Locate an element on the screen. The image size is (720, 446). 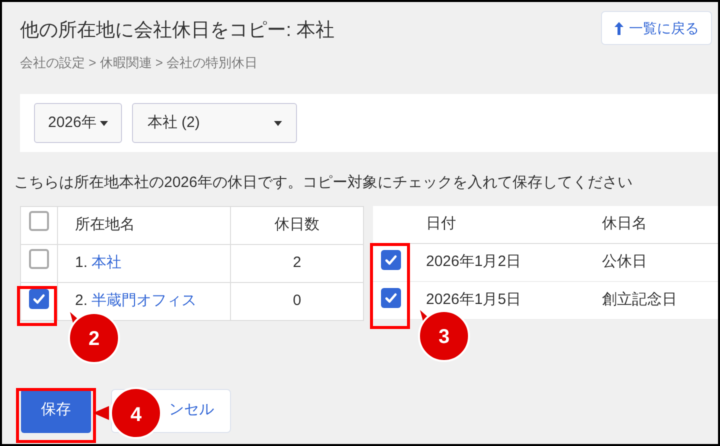
column-header: 日付 is located at coordinates (498, 225).